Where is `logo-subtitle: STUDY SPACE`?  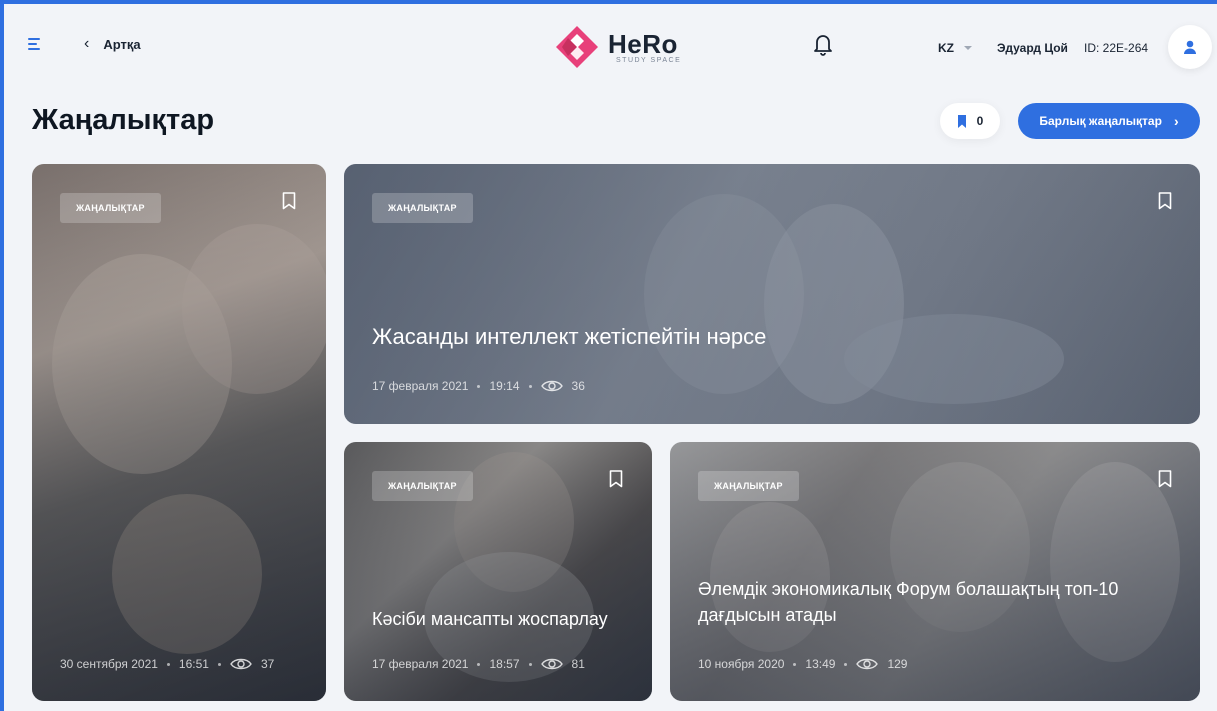 logo-subtitle: STUDY SPACE is located at coordinates (649, 60).